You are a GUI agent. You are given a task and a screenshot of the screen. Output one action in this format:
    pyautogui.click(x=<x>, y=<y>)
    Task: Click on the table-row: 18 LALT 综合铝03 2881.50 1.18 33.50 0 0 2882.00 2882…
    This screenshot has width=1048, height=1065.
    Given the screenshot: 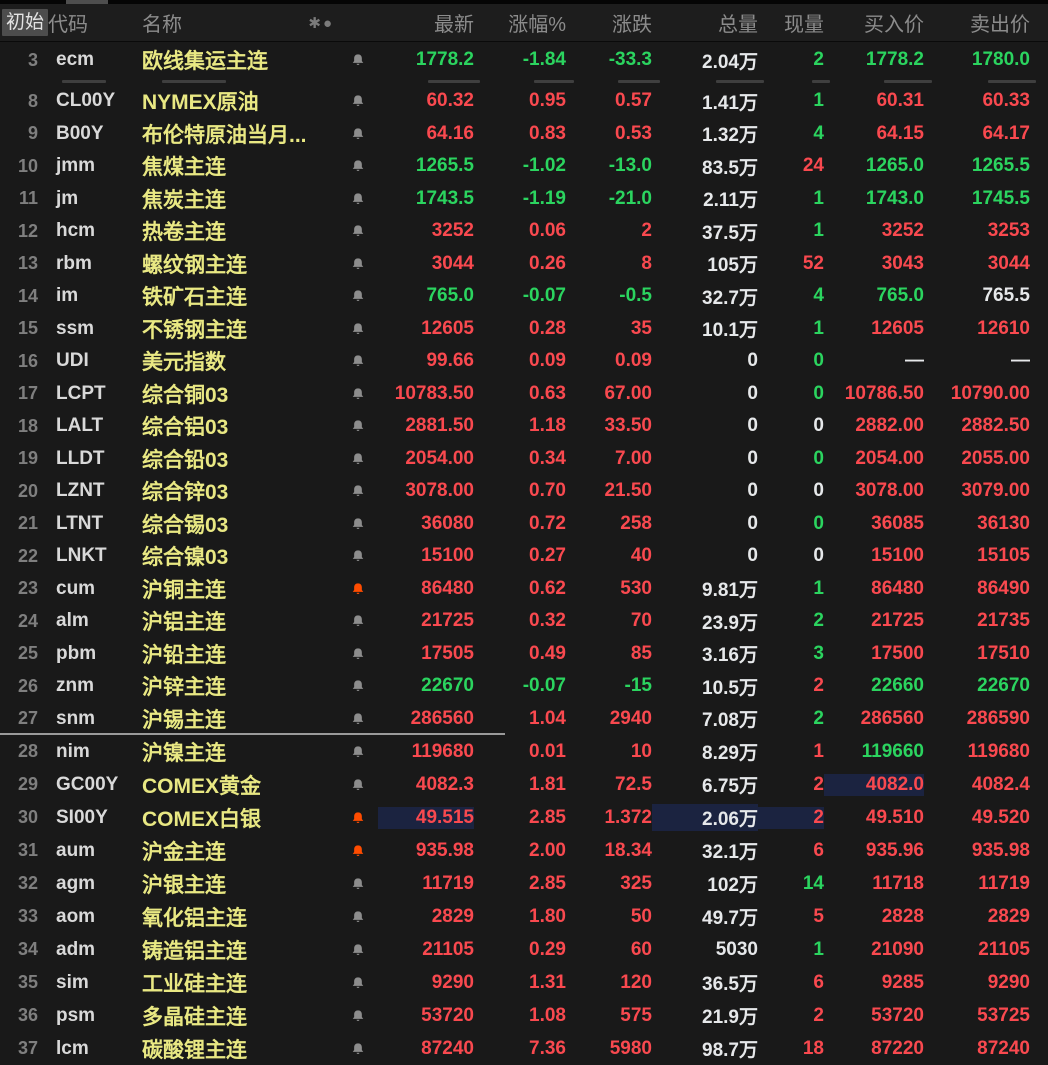 What is the action you would take?
    pyautogui.click(x=524, y=426)
    